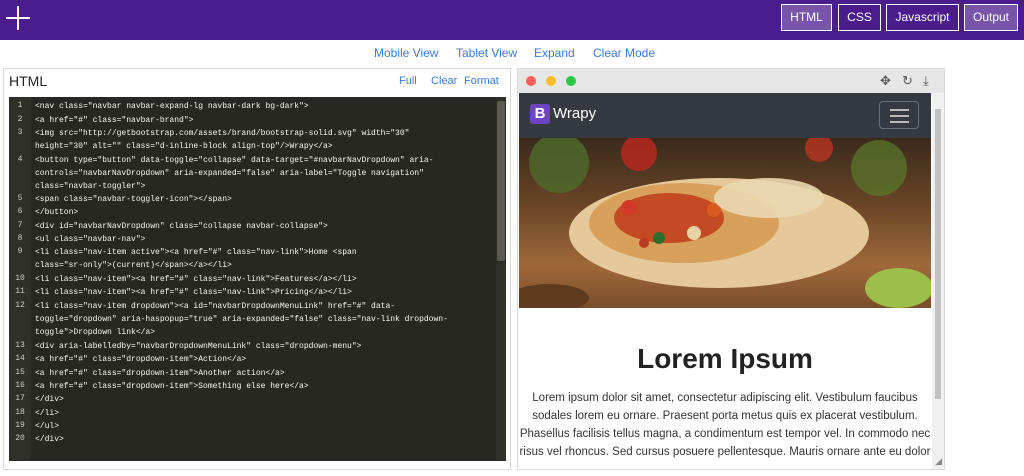 This screenshot has height=476, width=1024. What do you see at coordinates (20, 345) in the screenshot?
I see `line-number: 13` at bounding box center [20, 345].